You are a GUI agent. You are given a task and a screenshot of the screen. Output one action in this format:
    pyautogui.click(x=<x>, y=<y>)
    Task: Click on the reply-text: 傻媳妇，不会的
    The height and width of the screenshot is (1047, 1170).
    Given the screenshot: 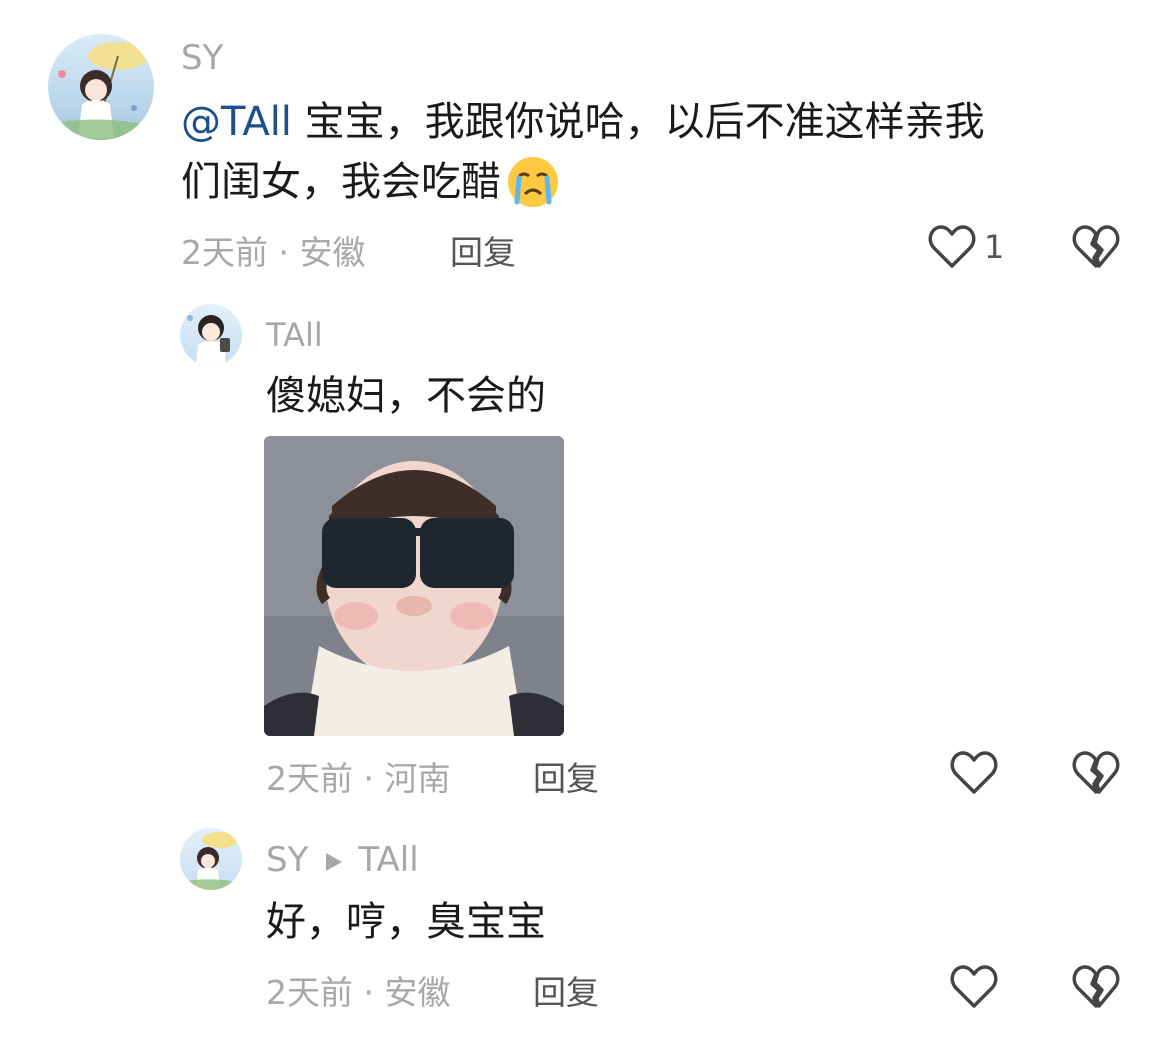 What is the action you would take?
    pyautogui.click(x=406, y=396)
    